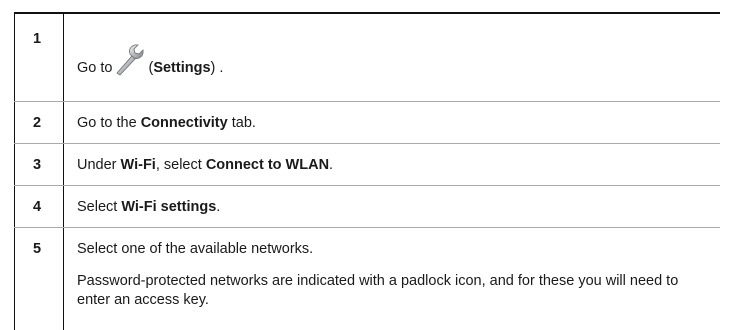 The height and width of the screenshot is (330, 733). Describe the element at coordinates (130, 59) in the screenshot. I see `wrench-settings-icon` at that location.